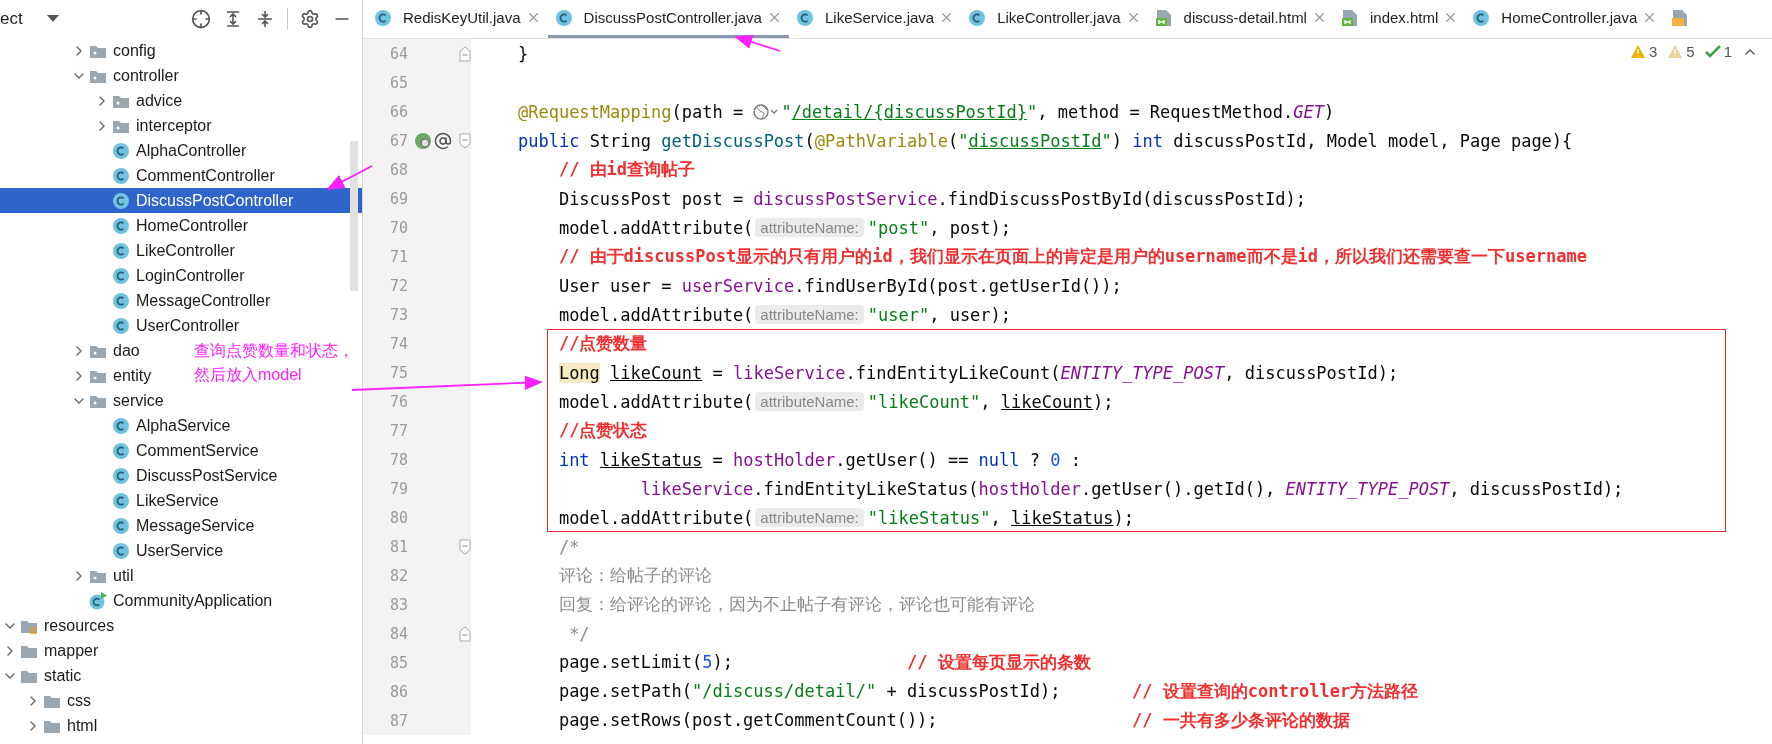 Image resolution: width=1772 pixels, height=744 pixels. I want to click on code-text: // 由于discussPost显示的只有用户的id，我们显示在页面上的肯定是用户的username而不是id，所以我们还需要查一下username, so click(1072, 256).